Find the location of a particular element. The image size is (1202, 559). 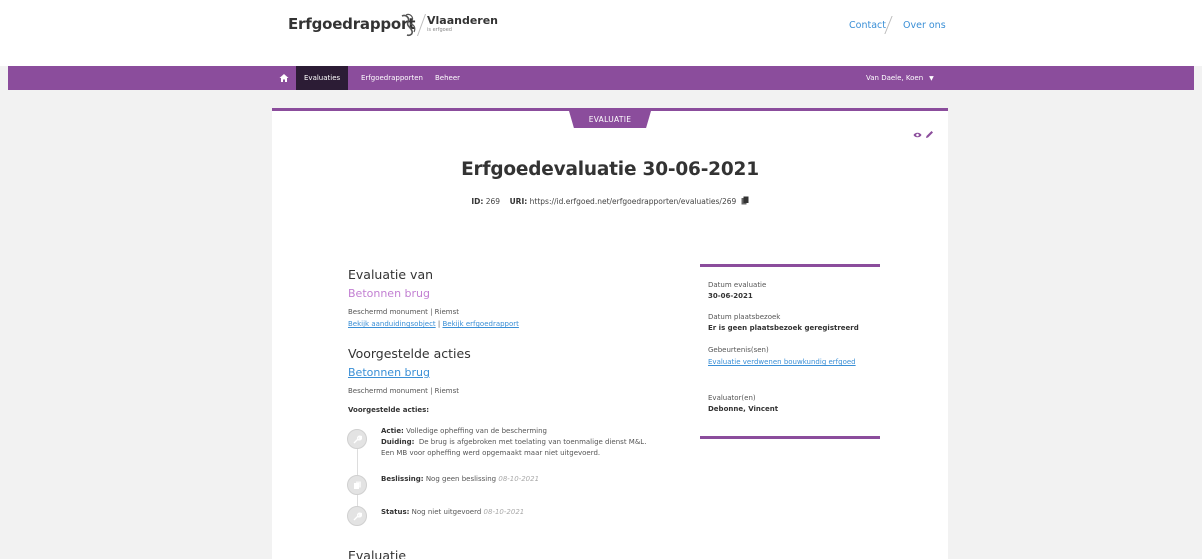

status-date: 08-10-2021 is located at coordinates (504, 512).